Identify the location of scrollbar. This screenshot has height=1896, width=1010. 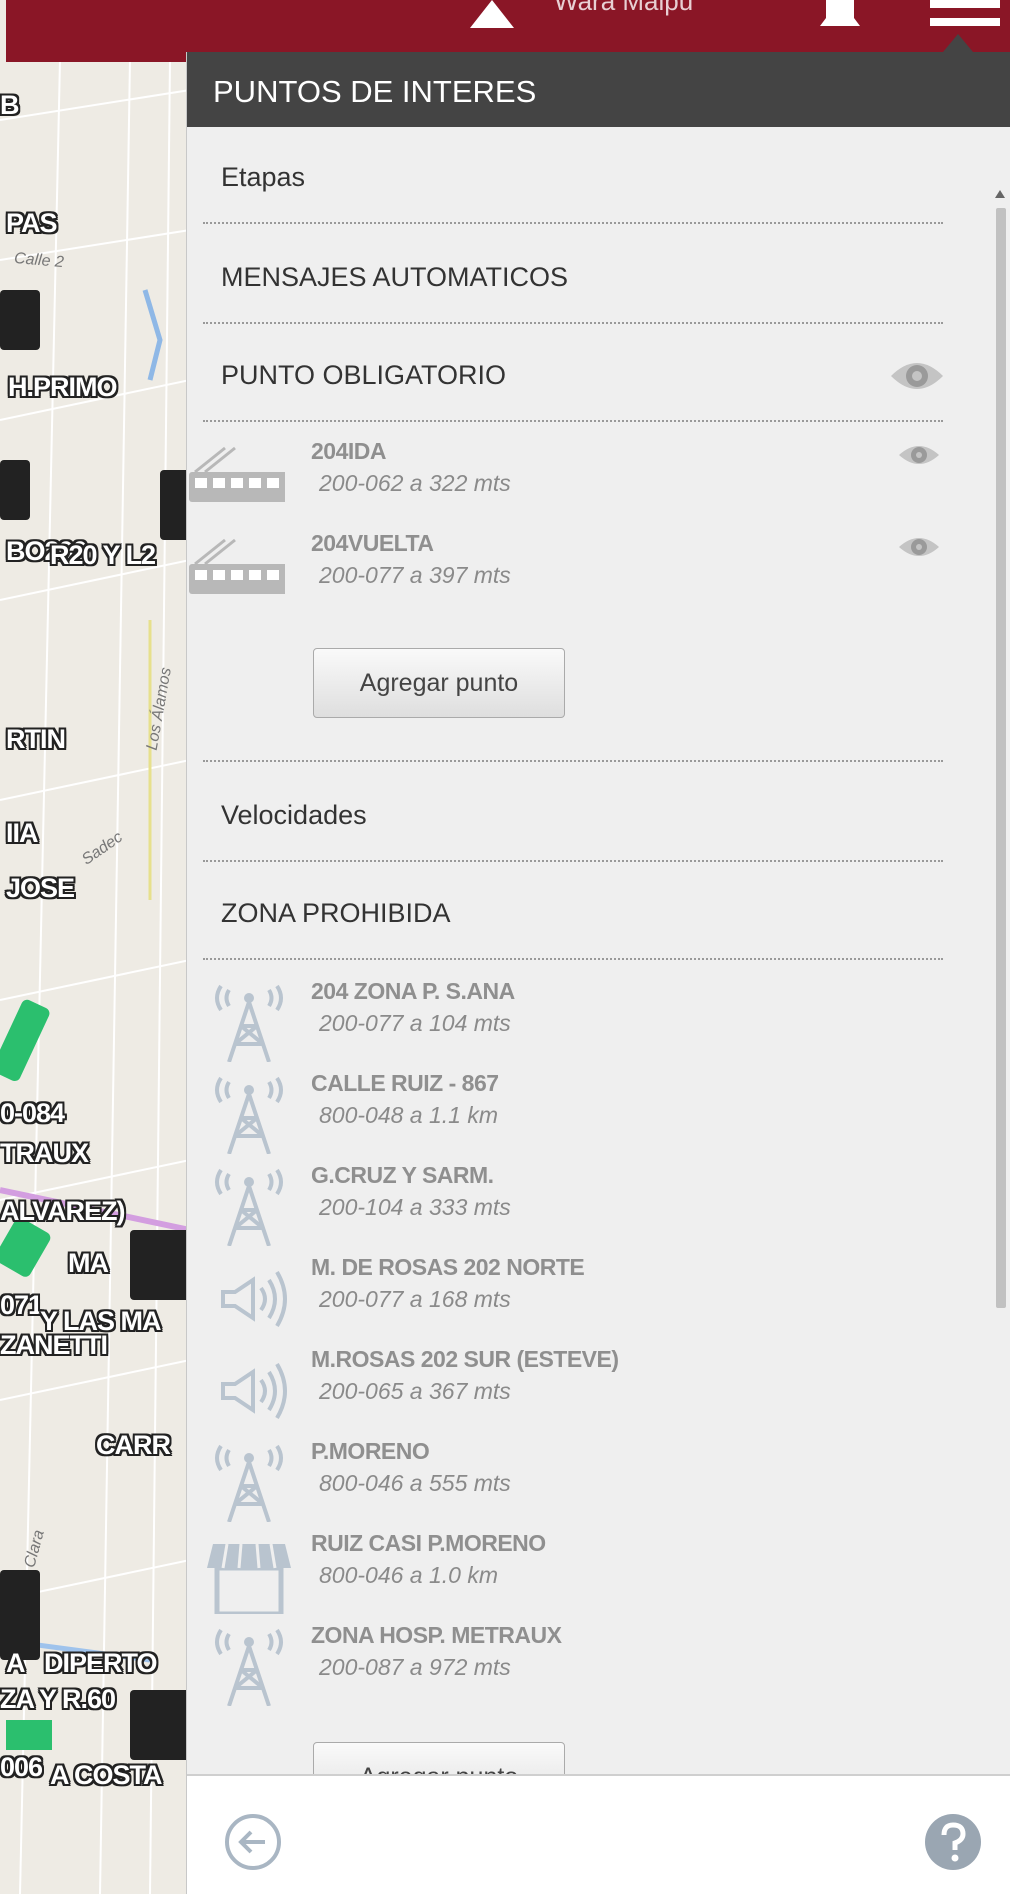
(1000, 1004).